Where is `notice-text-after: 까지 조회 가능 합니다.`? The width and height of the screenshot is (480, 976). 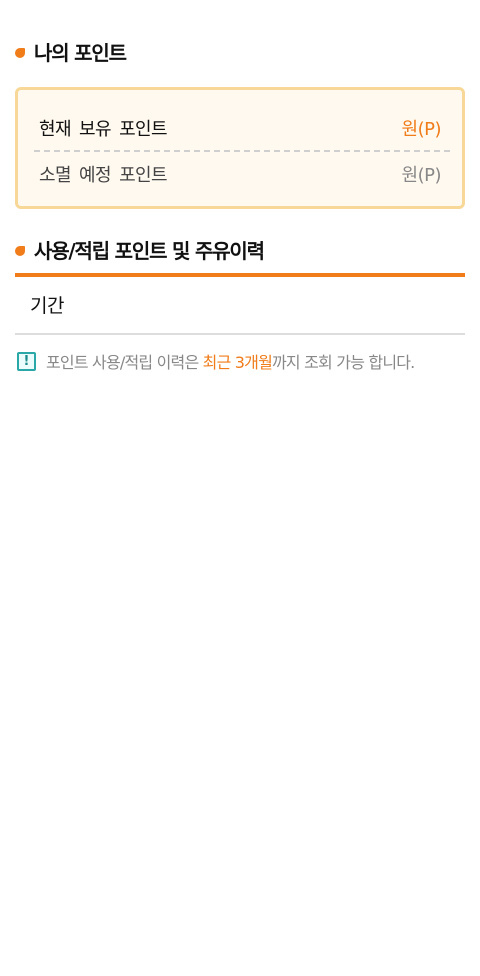
notice-text-after: 까지 조회 가능 합니다. is located at coordinates (343, 362).